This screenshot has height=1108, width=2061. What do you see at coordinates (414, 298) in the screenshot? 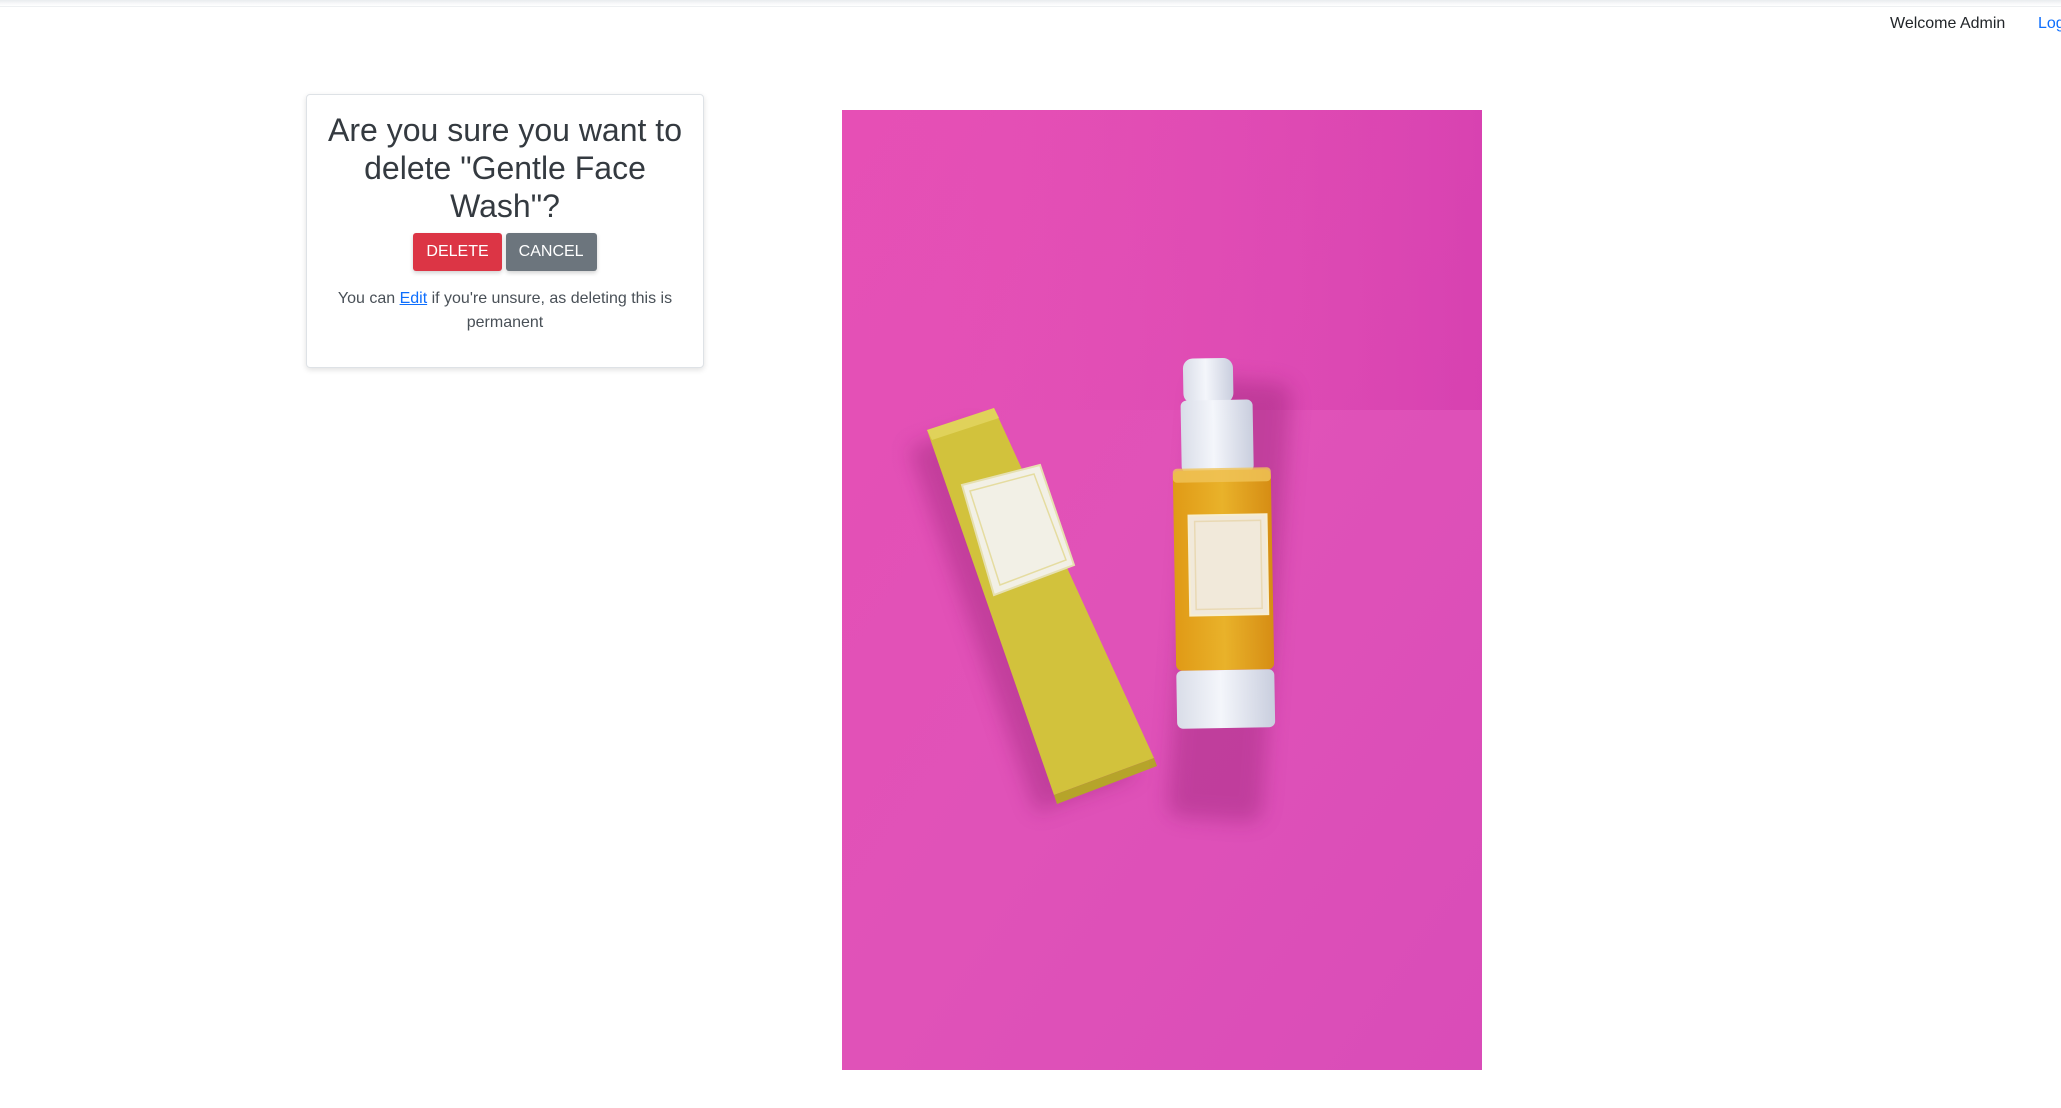
I see `edit-link: Edit` at bounding box center [414, 298].